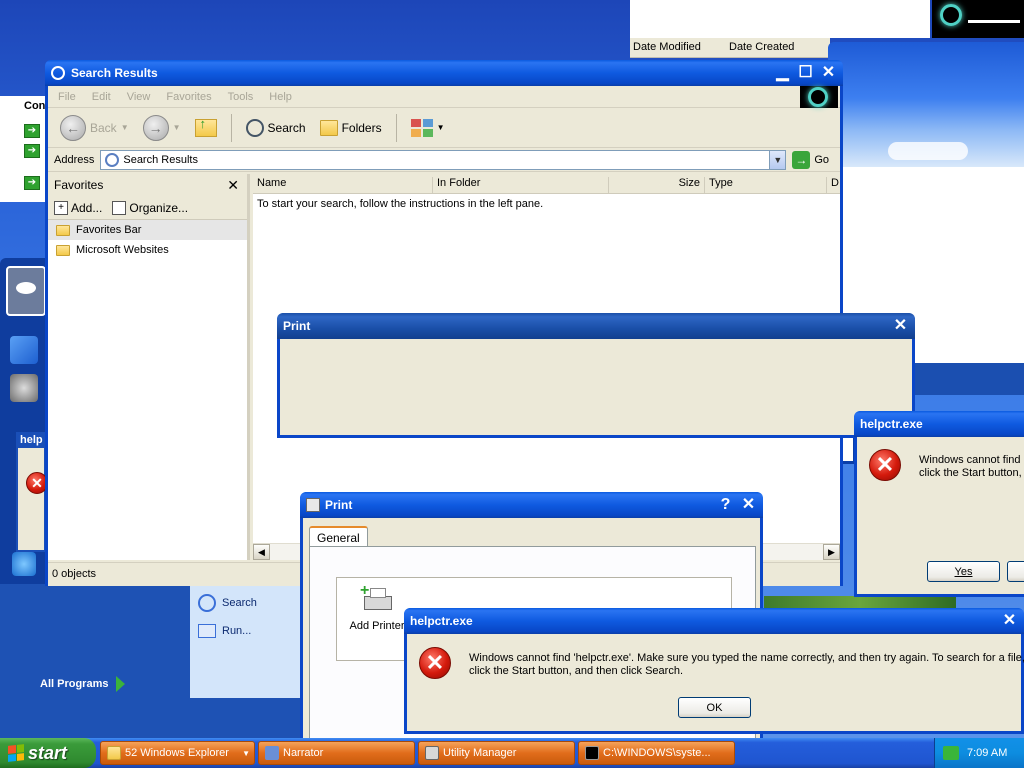  Describe the element at coordinates (761, 47) in the screenshot. I see `column-date-created: Date Created` at that location.